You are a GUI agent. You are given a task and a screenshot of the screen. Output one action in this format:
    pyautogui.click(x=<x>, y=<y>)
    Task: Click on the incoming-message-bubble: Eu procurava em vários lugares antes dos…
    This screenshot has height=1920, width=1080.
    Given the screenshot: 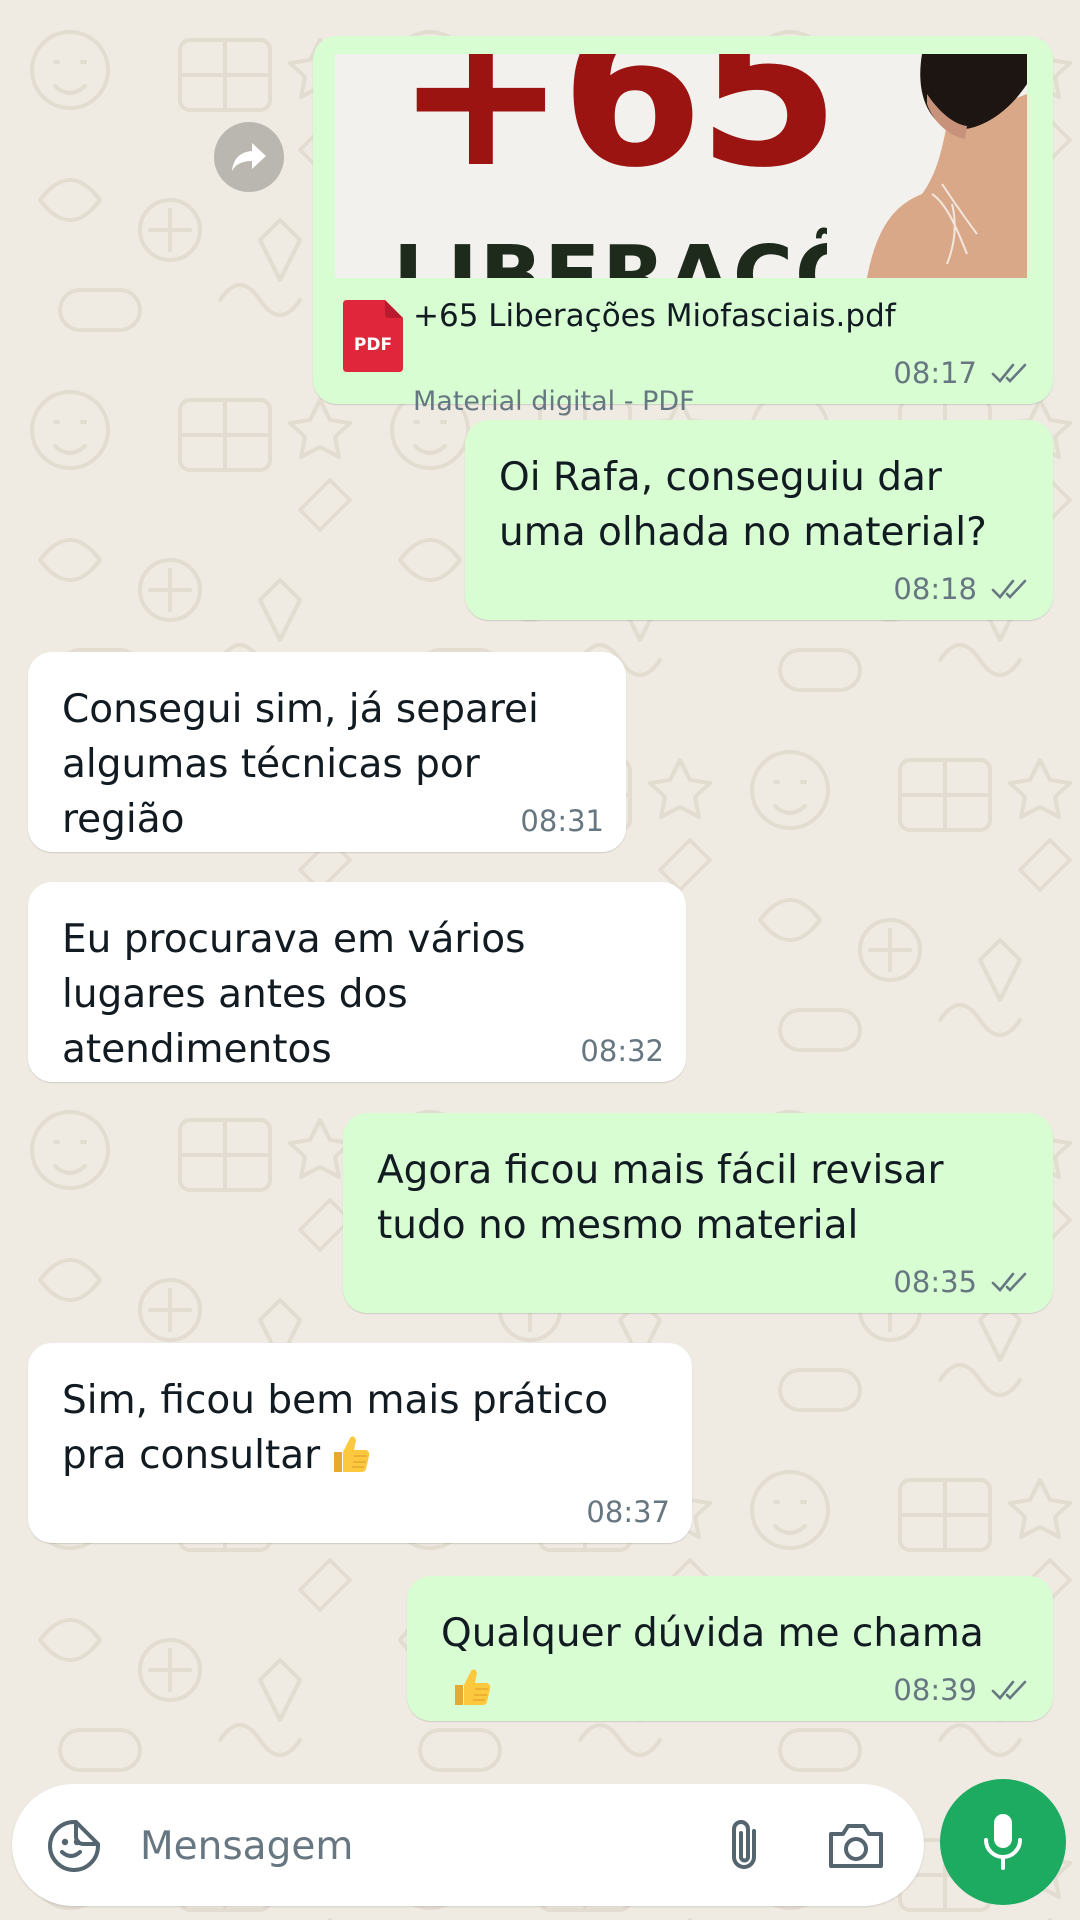 What is the action you would take?
    pyautogui.click(x=357, y=982)
    